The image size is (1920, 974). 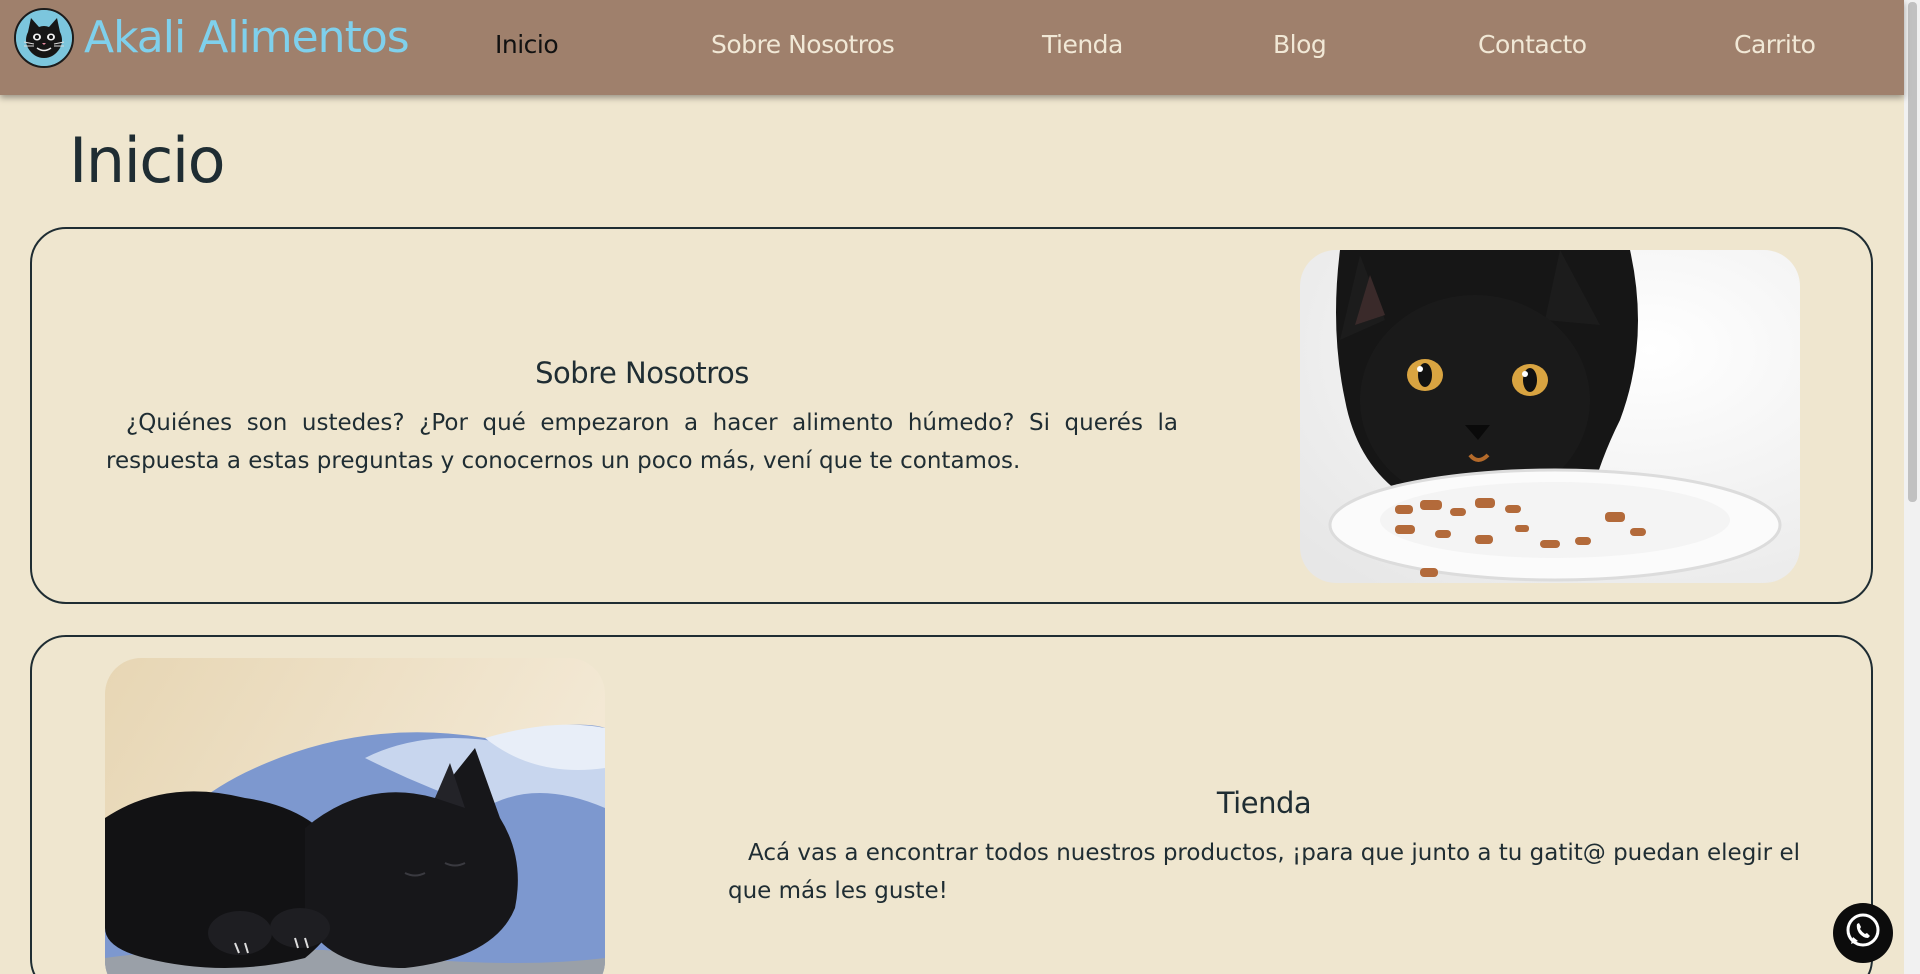 I want to click on nav-item-tienda: Tienda, so click(x=1082, y=44).